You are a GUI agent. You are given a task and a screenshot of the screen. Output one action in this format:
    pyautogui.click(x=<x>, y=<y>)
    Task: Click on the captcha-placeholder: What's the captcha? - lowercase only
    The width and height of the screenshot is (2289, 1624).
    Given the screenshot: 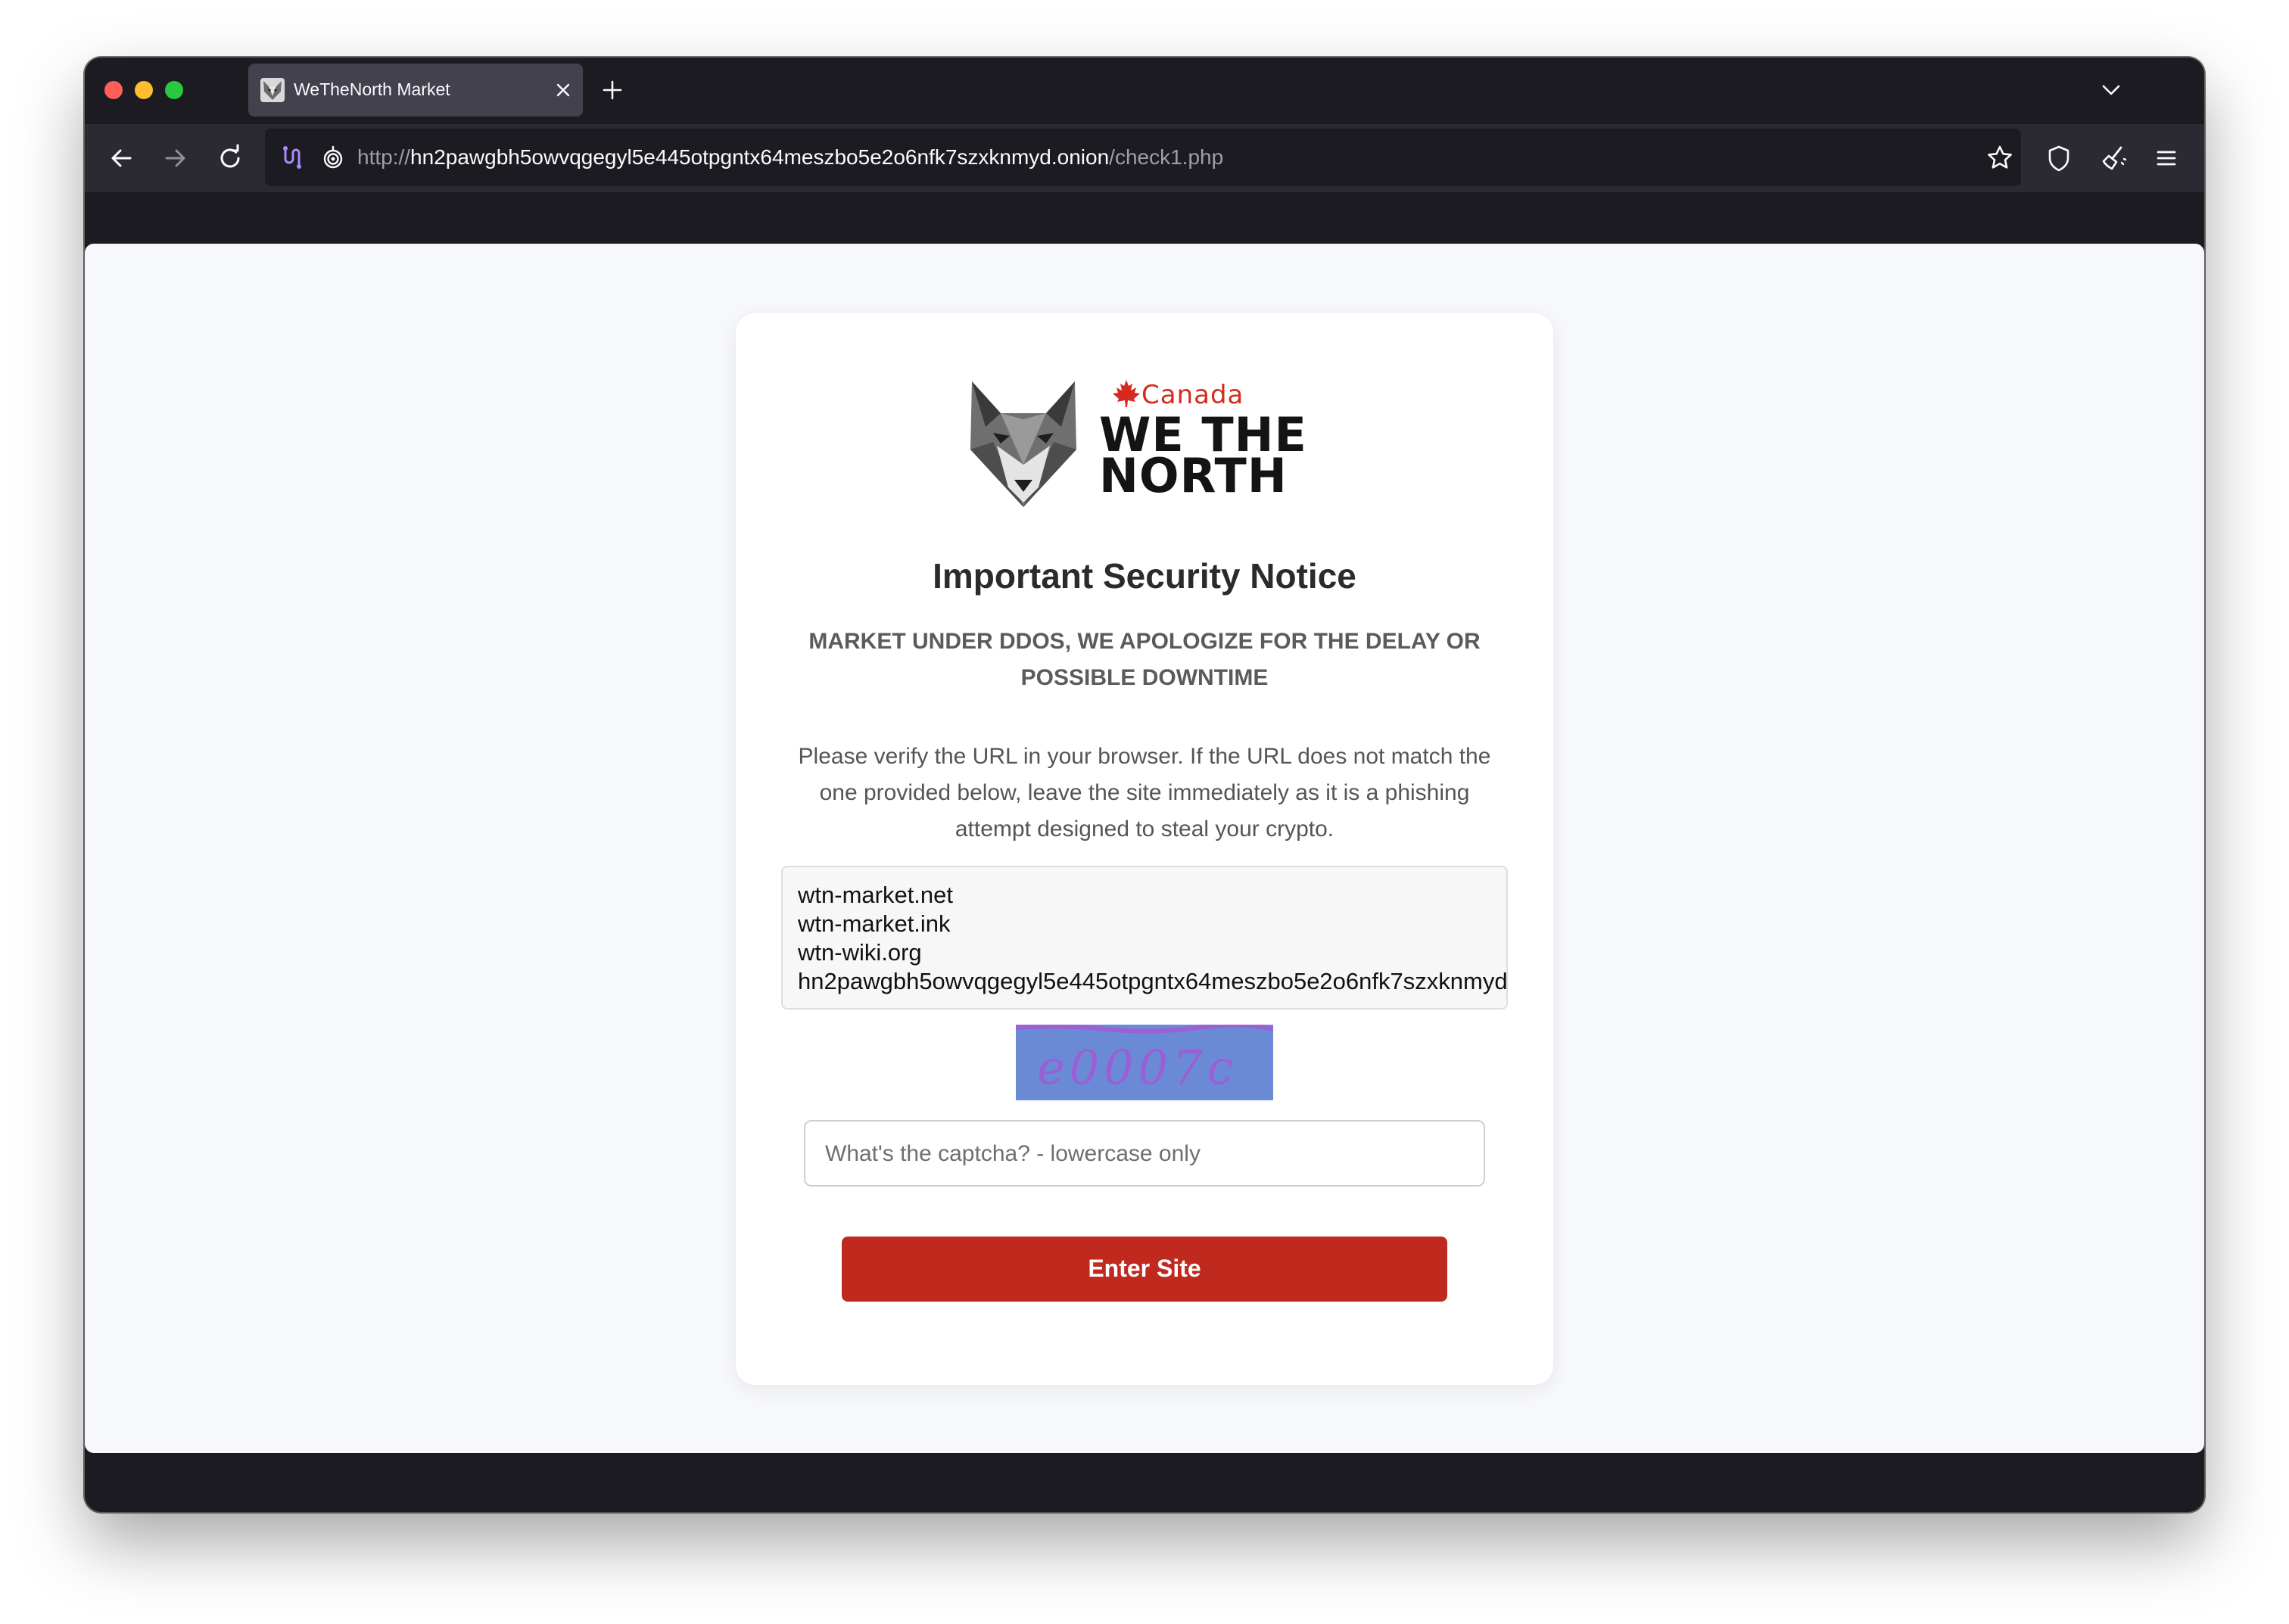 What is the action you would take?
    pyautogui.click(x=1013, y=1153)
    